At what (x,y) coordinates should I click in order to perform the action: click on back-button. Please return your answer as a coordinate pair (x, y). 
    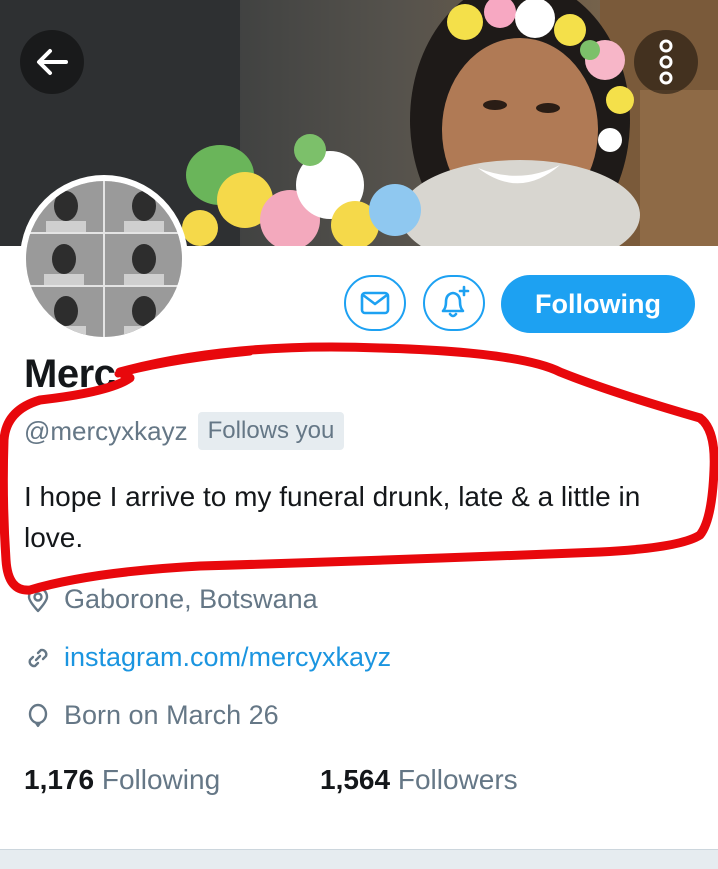
    Looking at the image, I should click on (52, 62).